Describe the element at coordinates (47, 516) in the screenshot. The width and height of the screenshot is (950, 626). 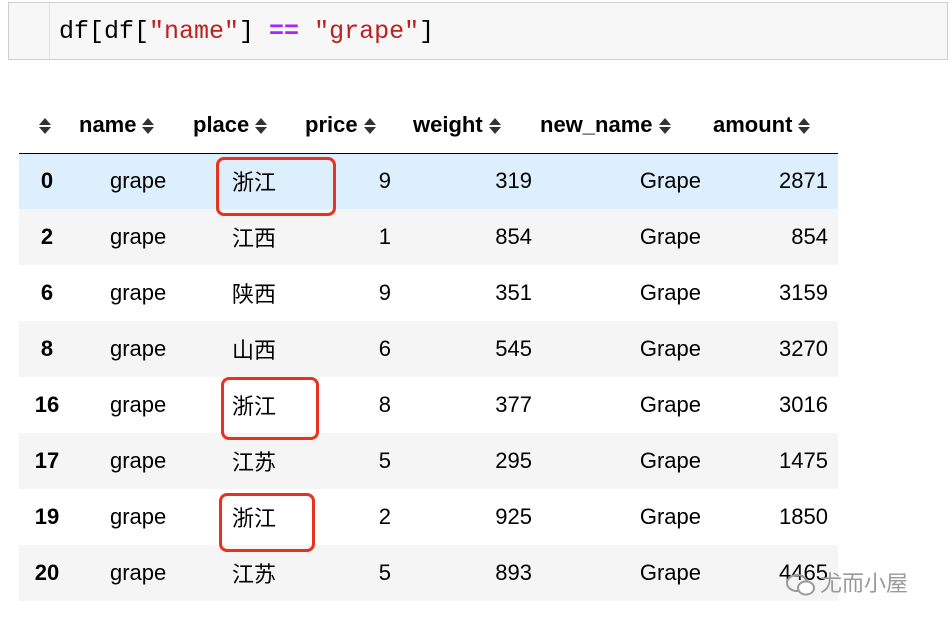
I see `row-index: 19` at that location.